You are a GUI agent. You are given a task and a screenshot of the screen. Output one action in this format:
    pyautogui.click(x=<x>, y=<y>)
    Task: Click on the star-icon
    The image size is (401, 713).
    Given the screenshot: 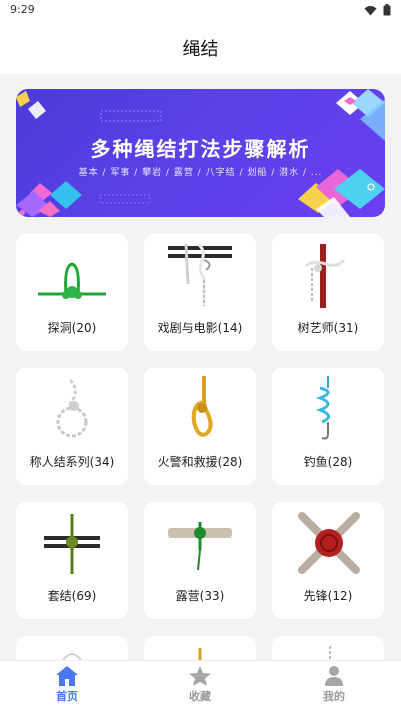 What is the action you would take?
    pyautogui.click(x=200, y=676)
    